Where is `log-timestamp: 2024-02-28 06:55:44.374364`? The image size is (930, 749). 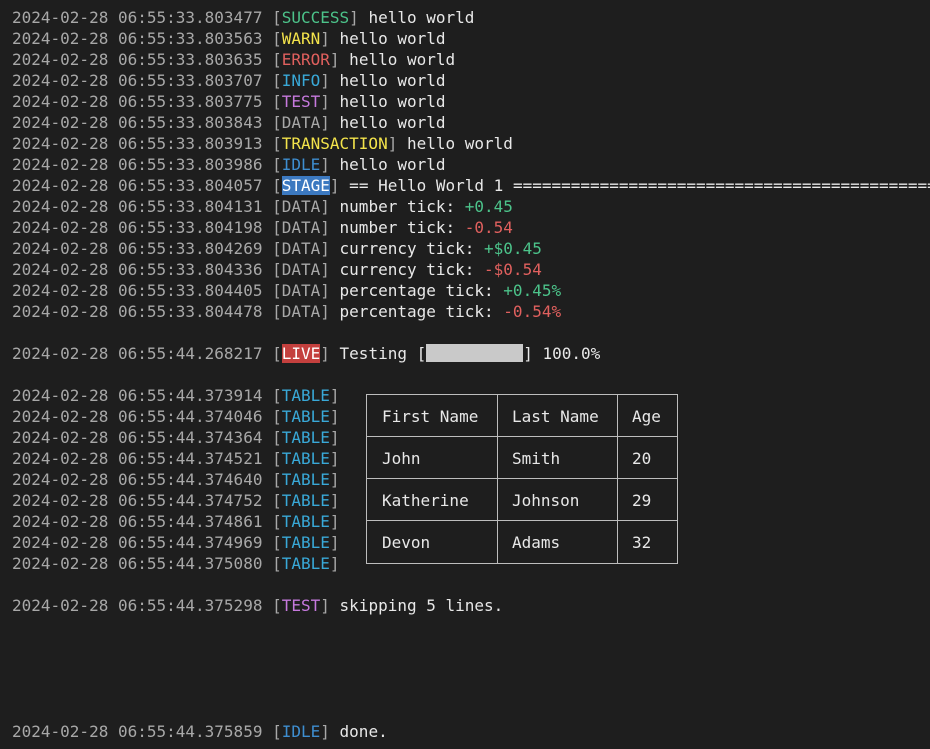
log-timestamp: 2024-02-28 06:55:44.374364 is located at coordinates (137, 437).